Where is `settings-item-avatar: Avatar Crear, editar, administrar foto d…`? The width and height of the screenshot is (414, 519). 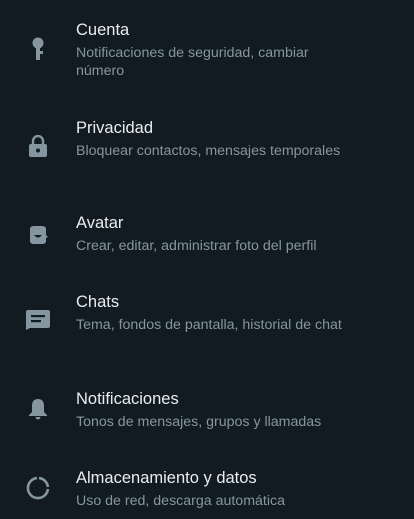 settings-item-avatar: Avatar Crear, editar, administrar foto d… is located at coordinates (207, 240).